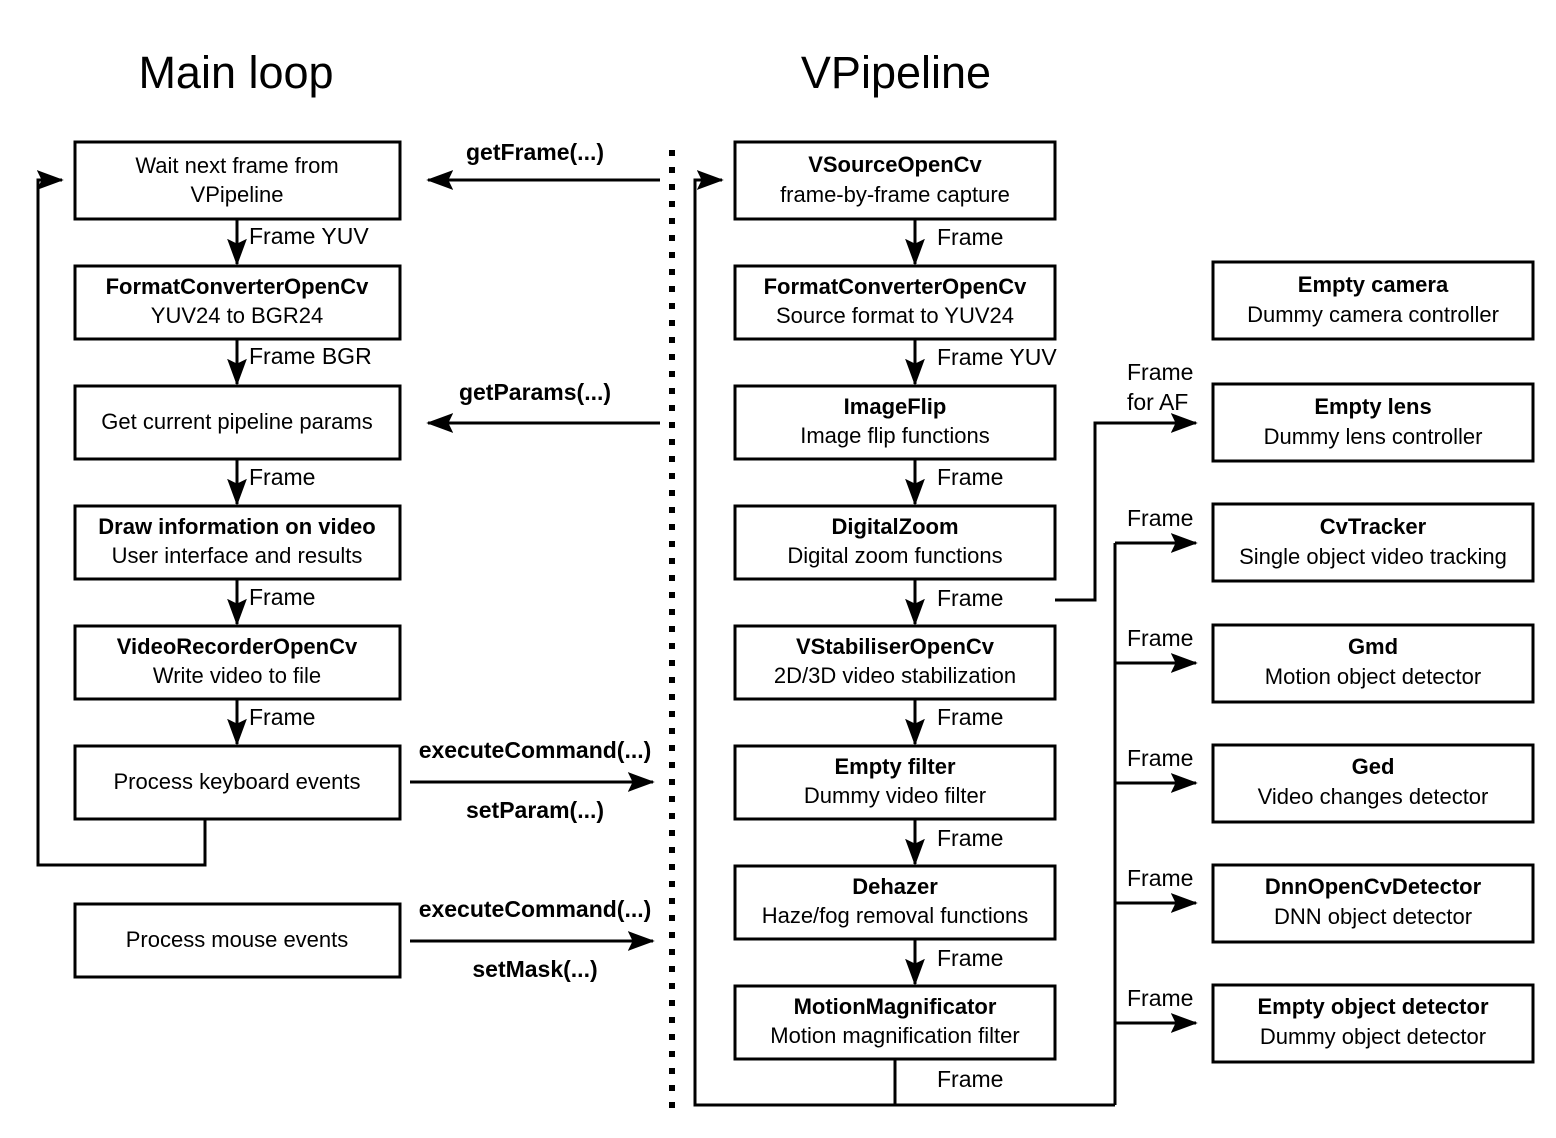 The image size is (1556, 1138). I want to click on module-box-empty-object-detector-title: Empty object detector, so click(1372, 1006).